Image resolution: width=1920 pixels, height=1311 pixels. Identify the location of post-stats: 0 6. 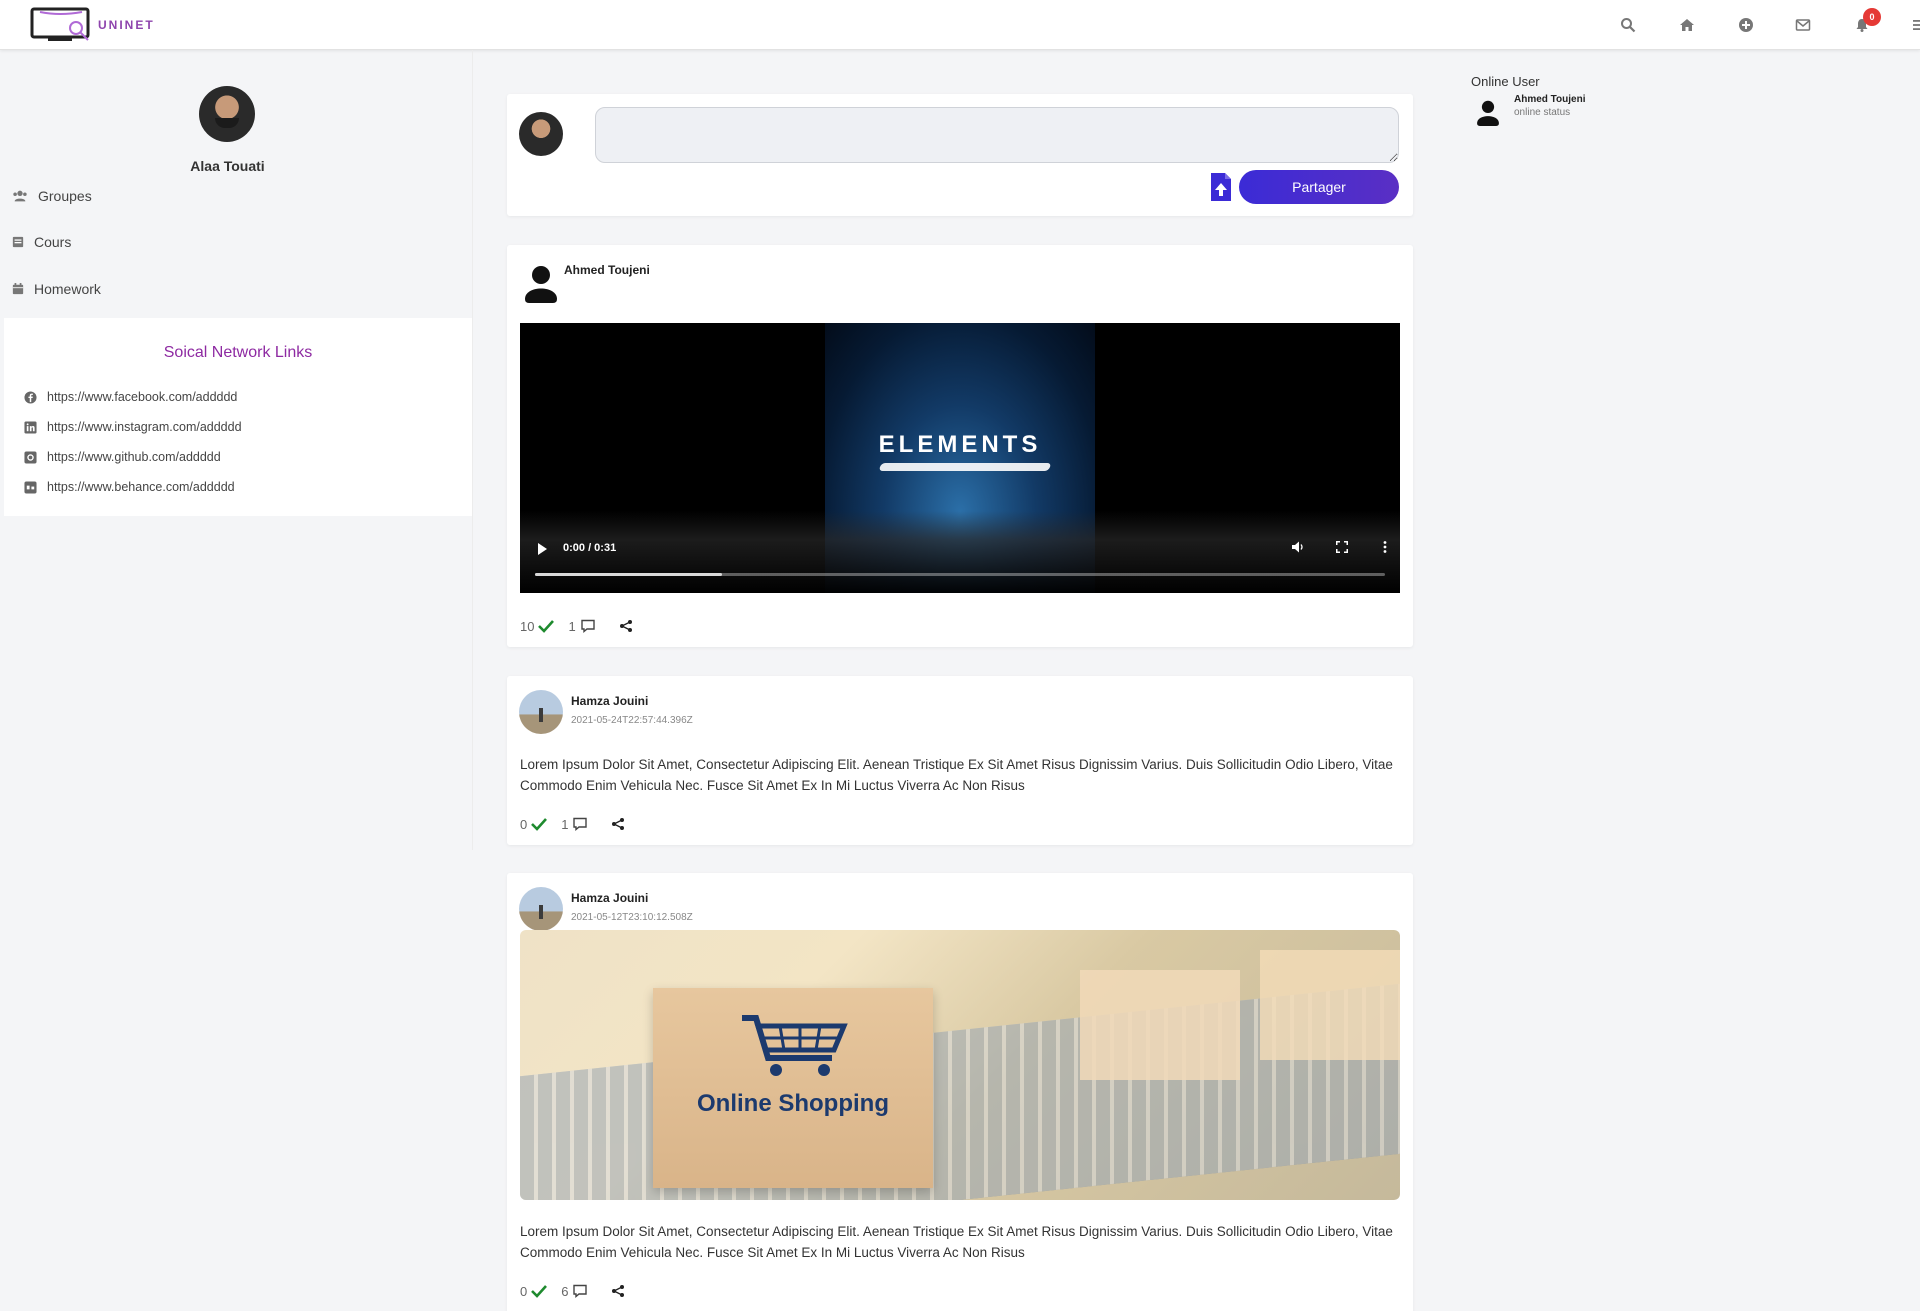
(580, 1291).